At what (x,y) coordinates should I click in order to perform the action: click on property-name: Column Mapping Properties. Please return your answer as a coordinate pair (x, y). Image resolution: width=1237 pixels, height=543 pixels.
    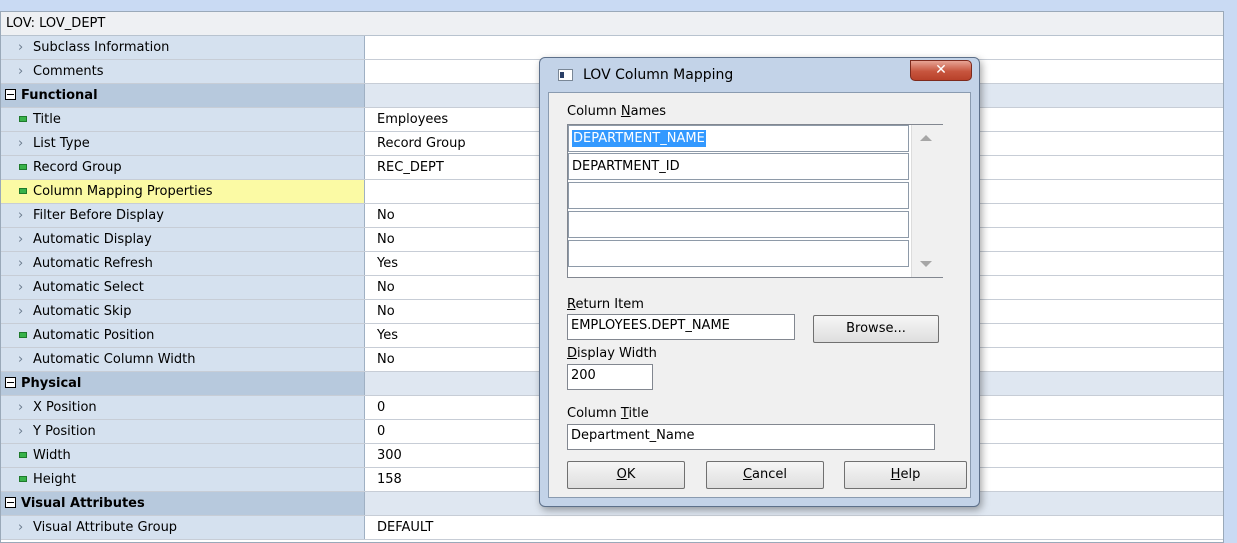
    Looking at the image, I should click on (183, 191).